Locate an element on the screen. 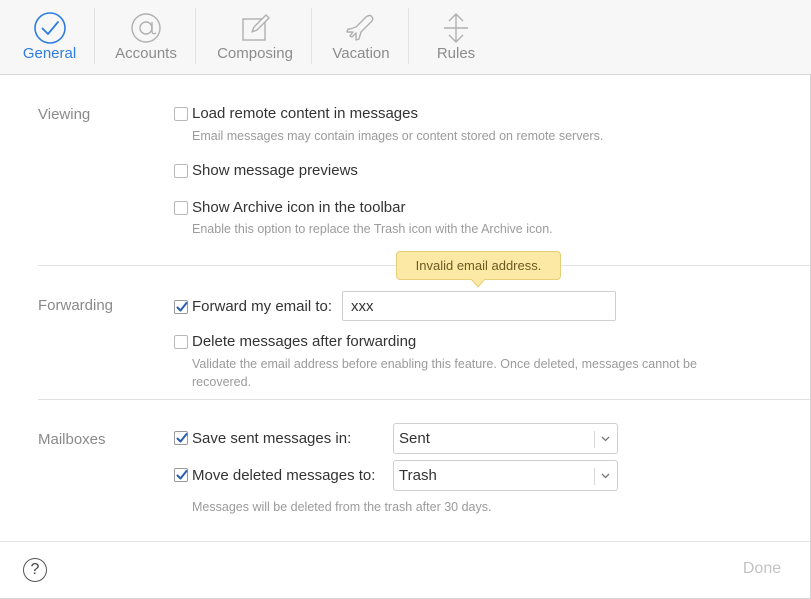 This screenshot has width=811, height=599. footer-divider is located at coordinates (405, 541).